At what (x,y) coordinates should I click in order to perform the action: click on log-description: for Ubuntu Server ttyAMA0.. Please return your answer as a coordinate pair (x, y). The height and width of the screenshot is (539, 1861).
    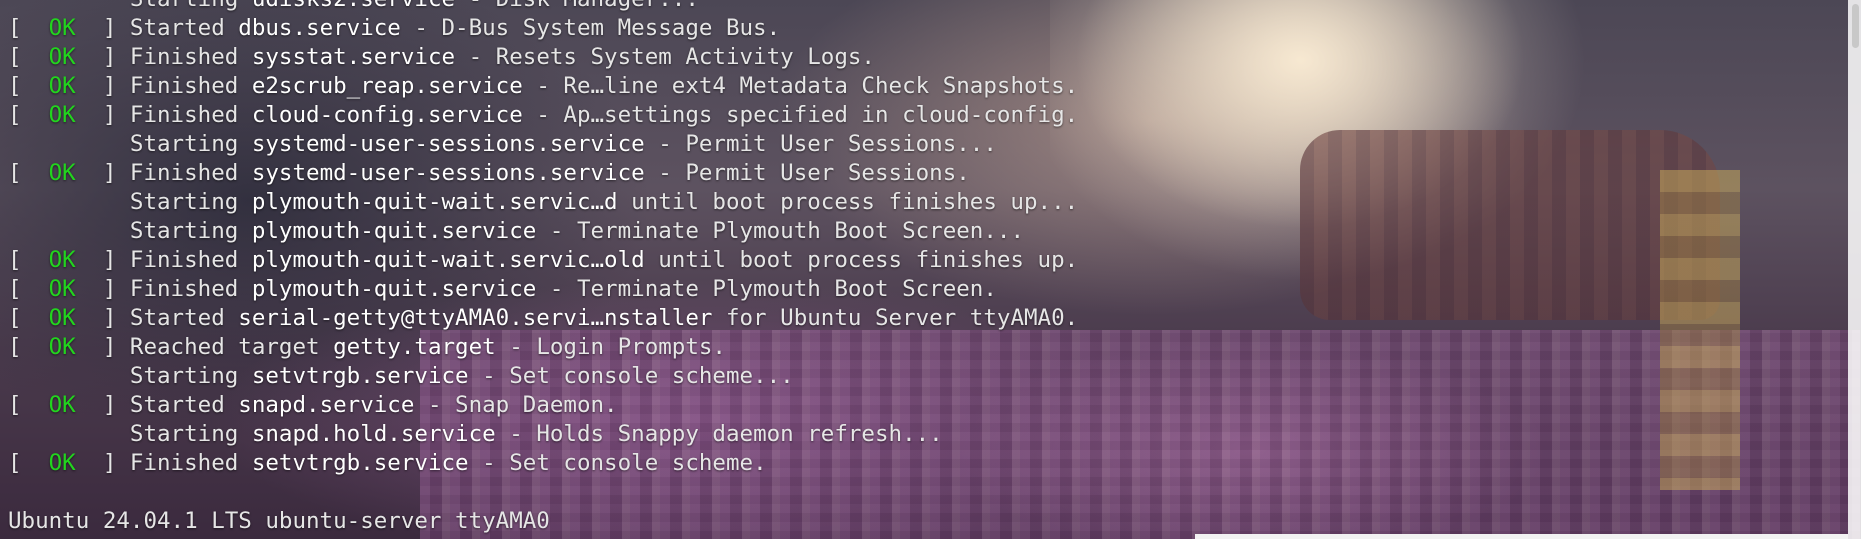
    Looking at the image, I should click on (902, 318).